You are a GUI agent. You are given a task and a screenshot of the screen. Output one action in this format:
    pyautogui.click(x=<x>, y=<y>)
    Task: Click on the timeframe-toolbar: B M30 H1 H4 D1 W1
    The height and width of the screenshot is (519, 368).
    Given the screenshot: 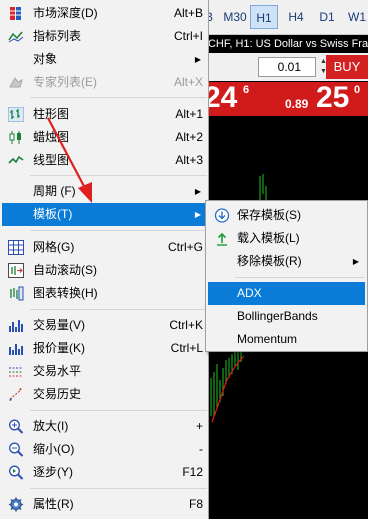 What is the action you would take?
    pyautogui.click(x=284, y=17)
    